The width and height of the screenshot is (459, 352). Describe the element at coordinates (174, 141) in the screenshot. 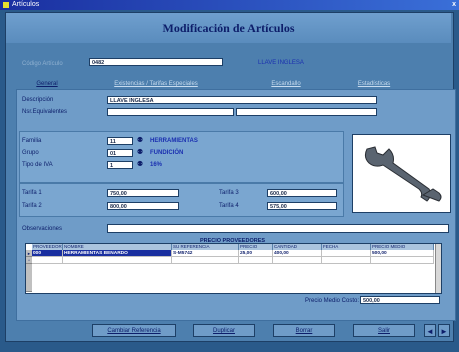

I see `familia-name: HERRAMIENTAS` at that location.